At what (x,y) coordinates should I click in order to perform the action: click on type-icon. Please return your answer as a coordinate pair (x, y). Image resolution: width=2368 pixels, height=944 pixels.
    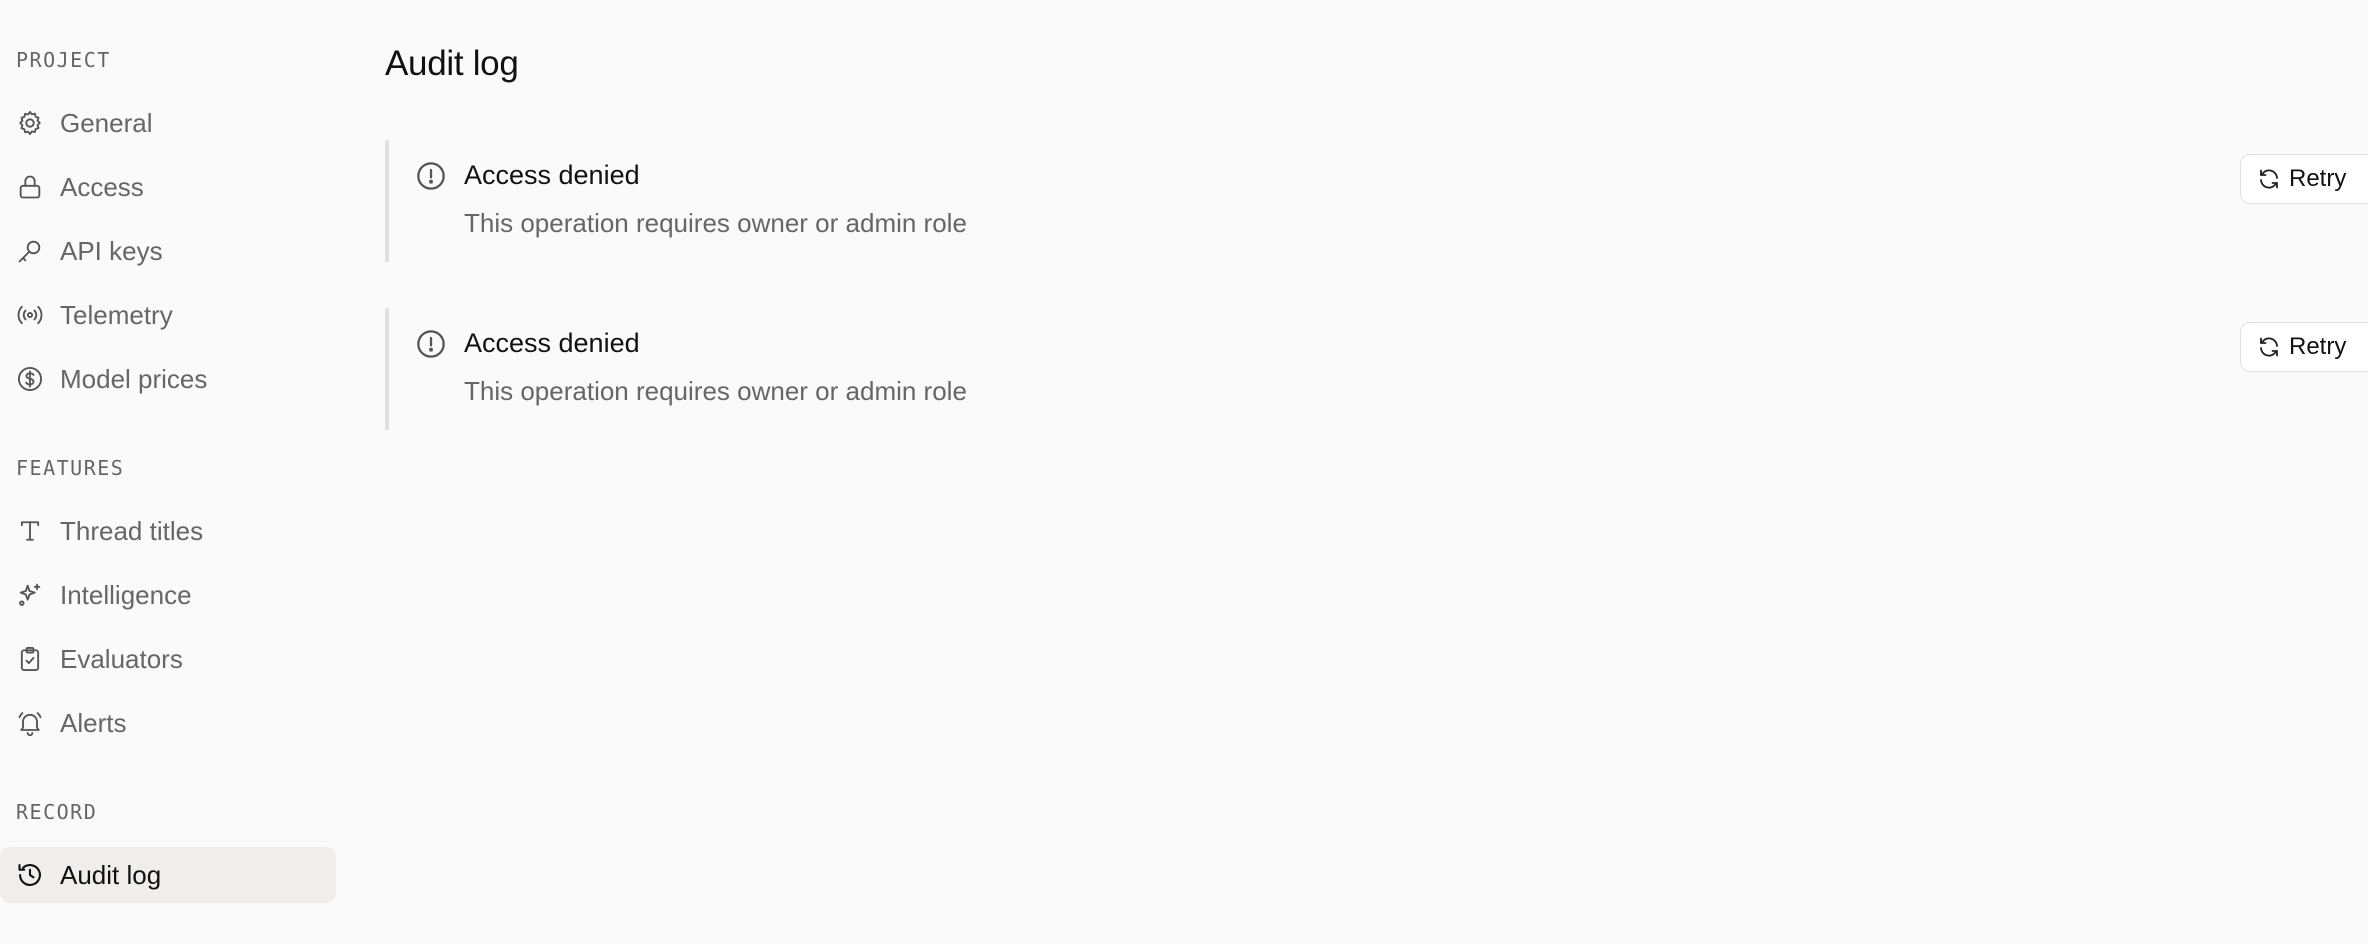
    Looking at the image, I should click on (30, 531).